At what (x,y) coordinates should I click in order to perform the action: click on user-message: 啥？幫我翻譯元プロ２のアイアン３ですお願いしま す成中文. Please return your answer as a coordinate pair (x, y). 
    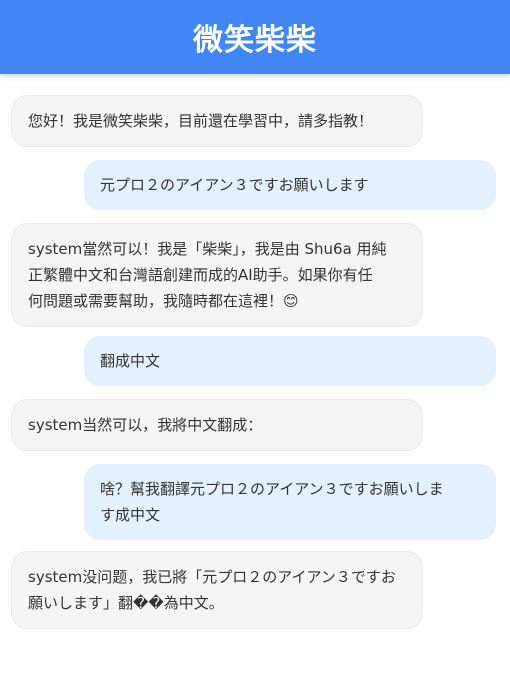
    Looking at the image, I should click on (290, 502).